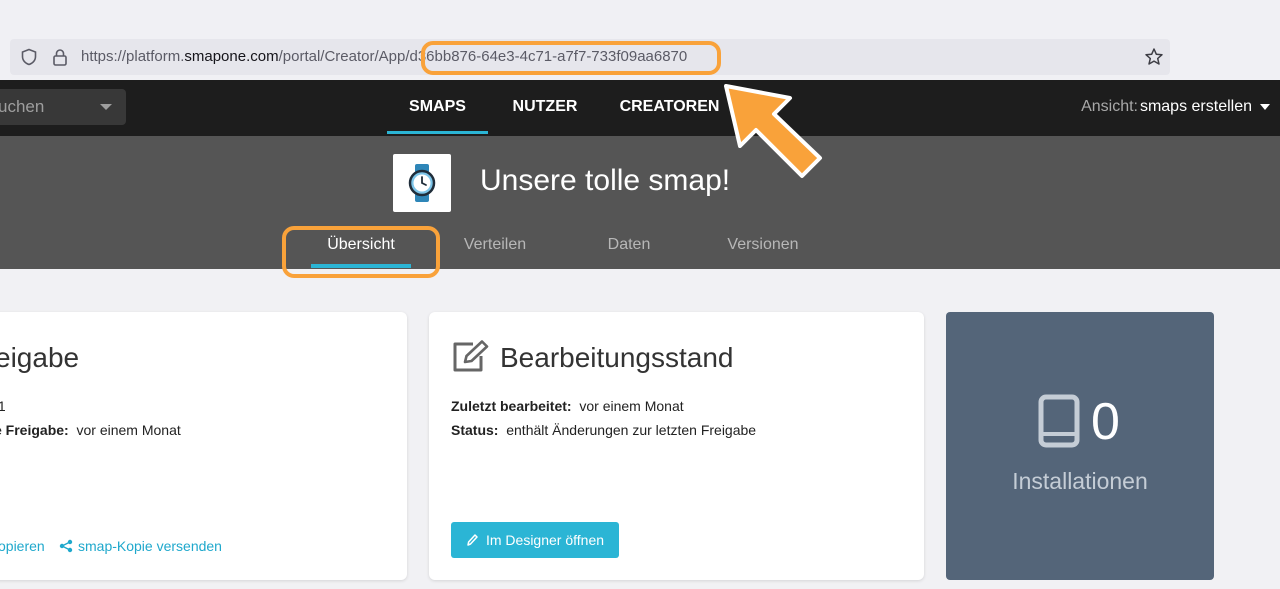 This screenshot has height=589, width=1280. Describe the element at coordinates (1080, 481) in the screenshot. I see `installations-label: Installationen` at that location.